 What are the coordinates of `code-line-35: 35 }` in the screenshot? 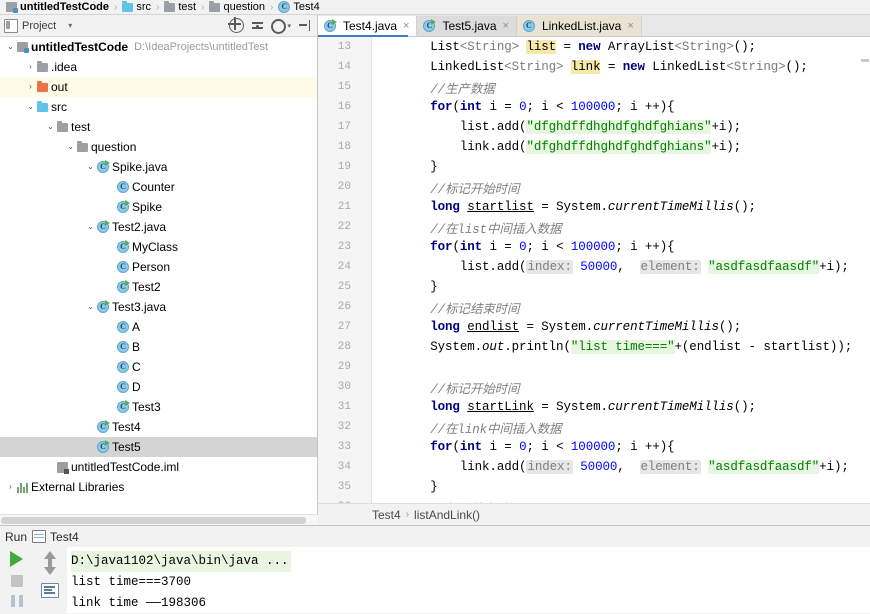 It's located at (594, 487).